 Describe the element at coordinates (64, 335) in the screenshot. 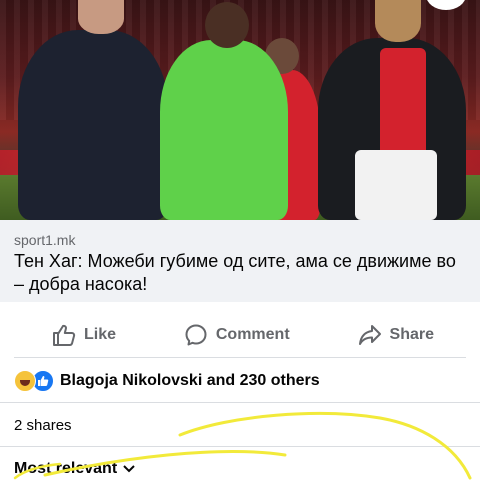

I see `thumbs-up-icon` at that location.